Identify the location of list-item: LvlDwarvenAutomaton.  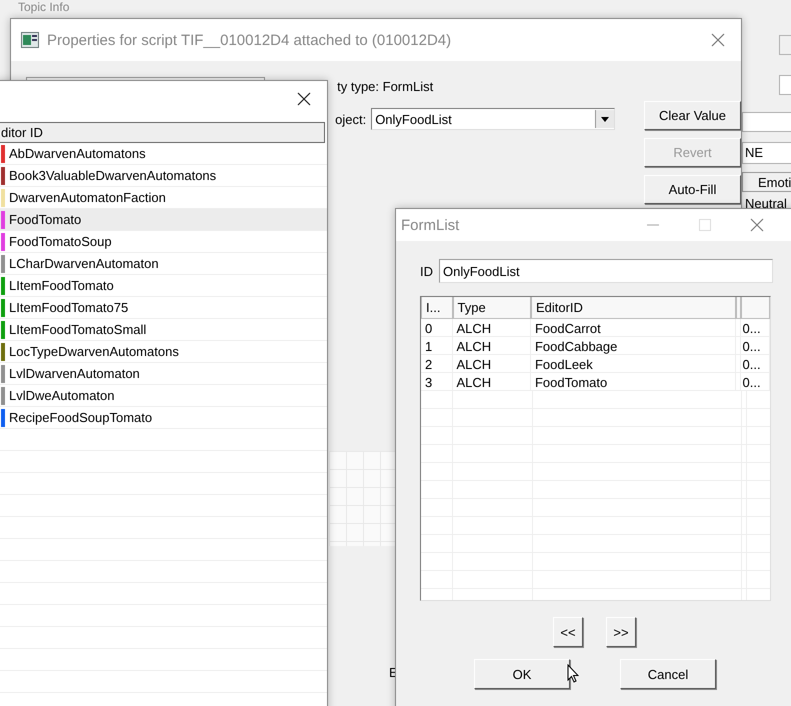
(163, 374).